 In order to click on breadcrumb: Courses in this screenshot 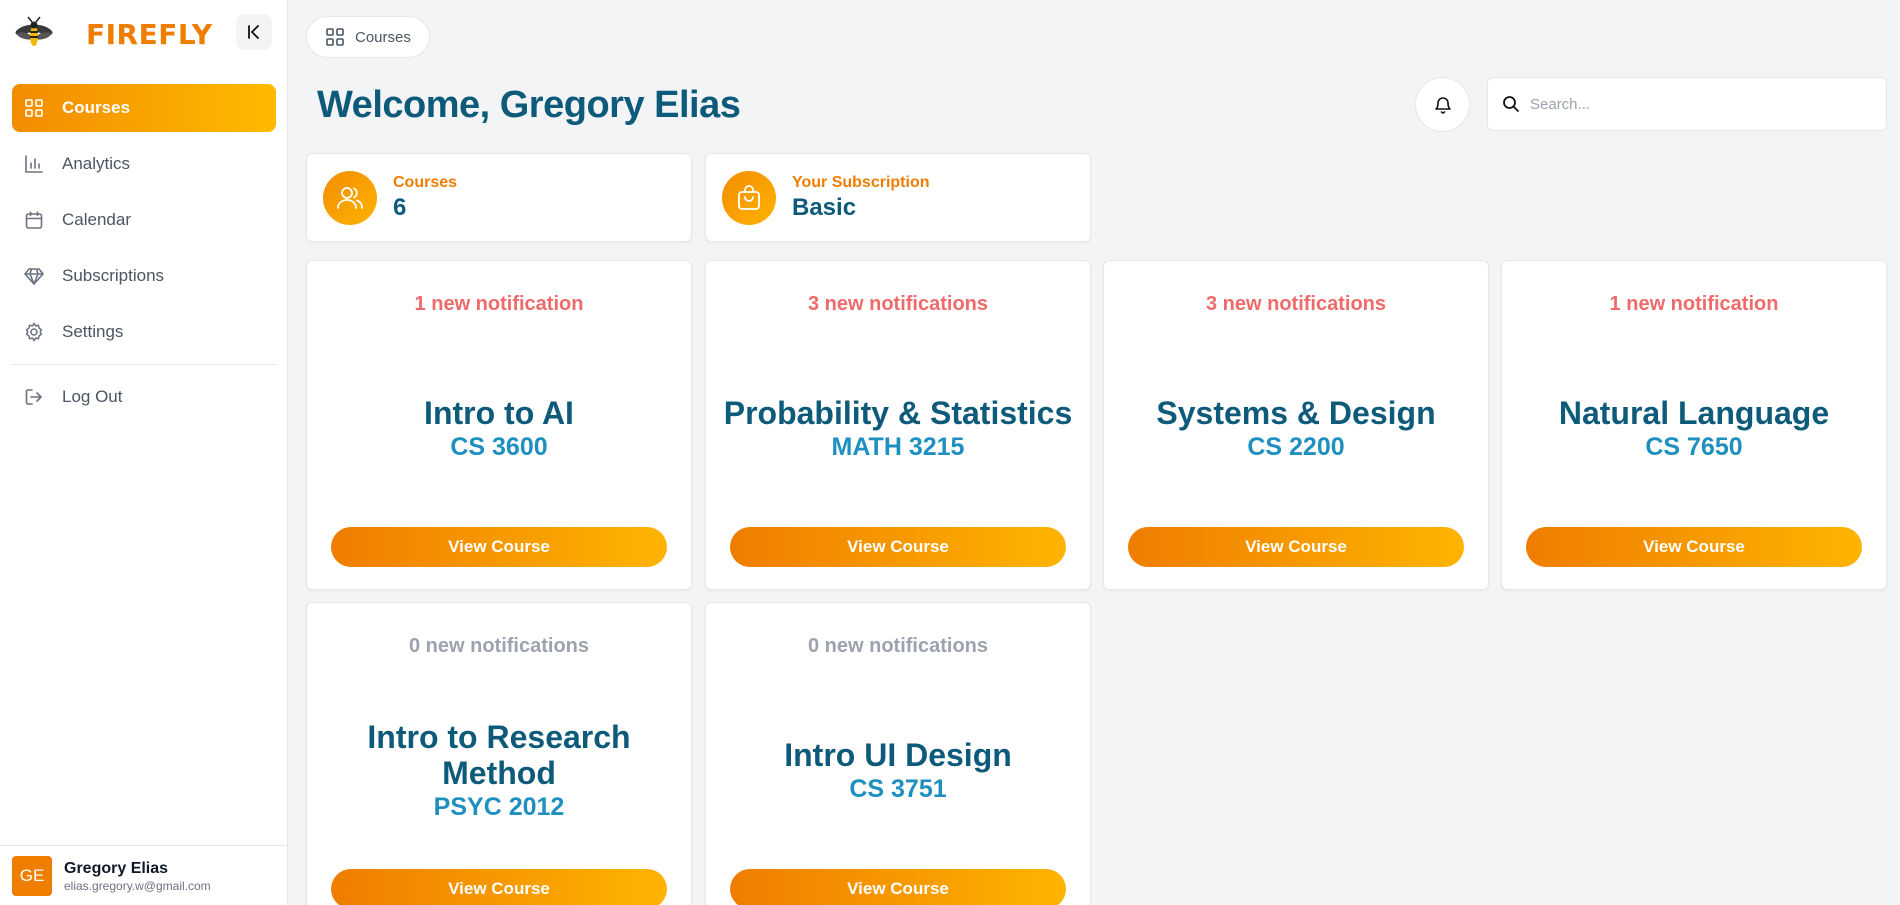, I will do `click(368, 37)`.